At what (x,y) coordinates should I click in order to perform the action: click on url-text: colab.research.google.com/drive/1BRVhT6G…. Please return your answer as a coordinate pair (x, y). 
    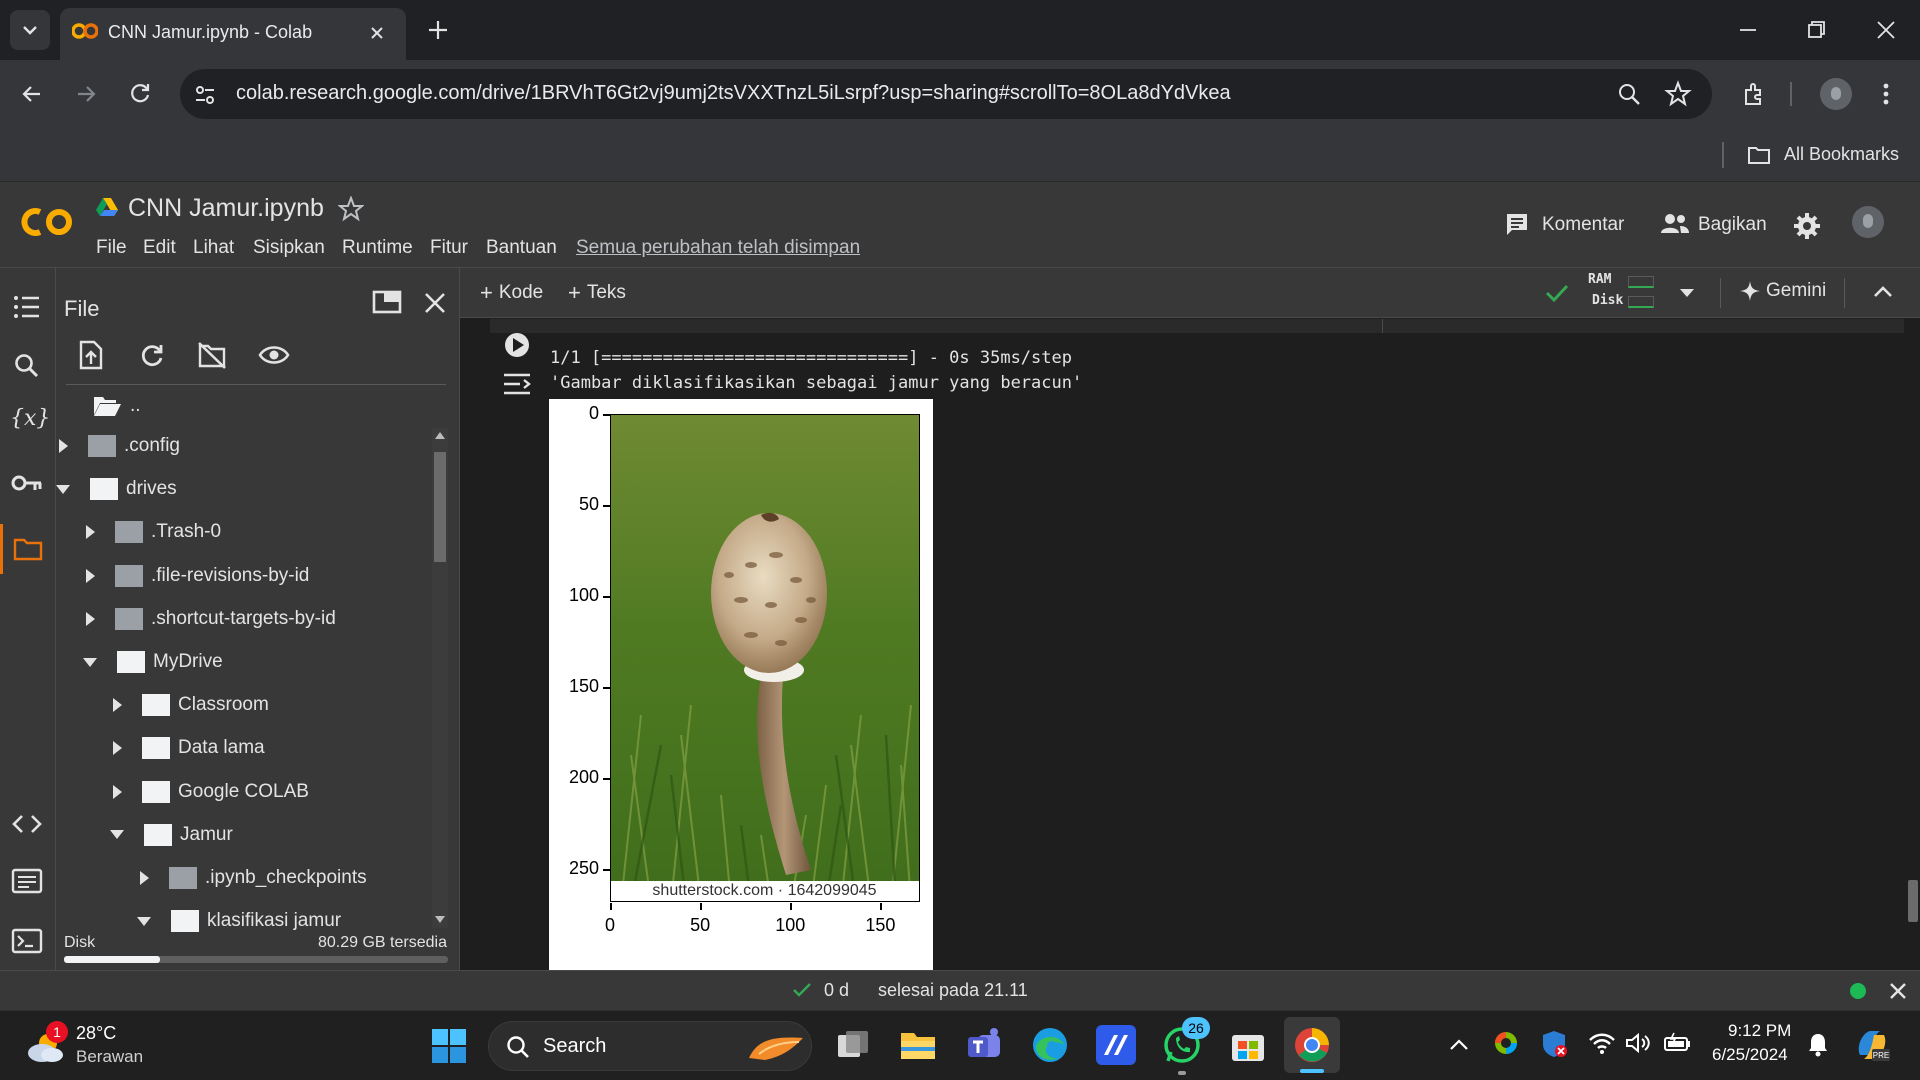
    Looking at the image, I should click on (733, 93).